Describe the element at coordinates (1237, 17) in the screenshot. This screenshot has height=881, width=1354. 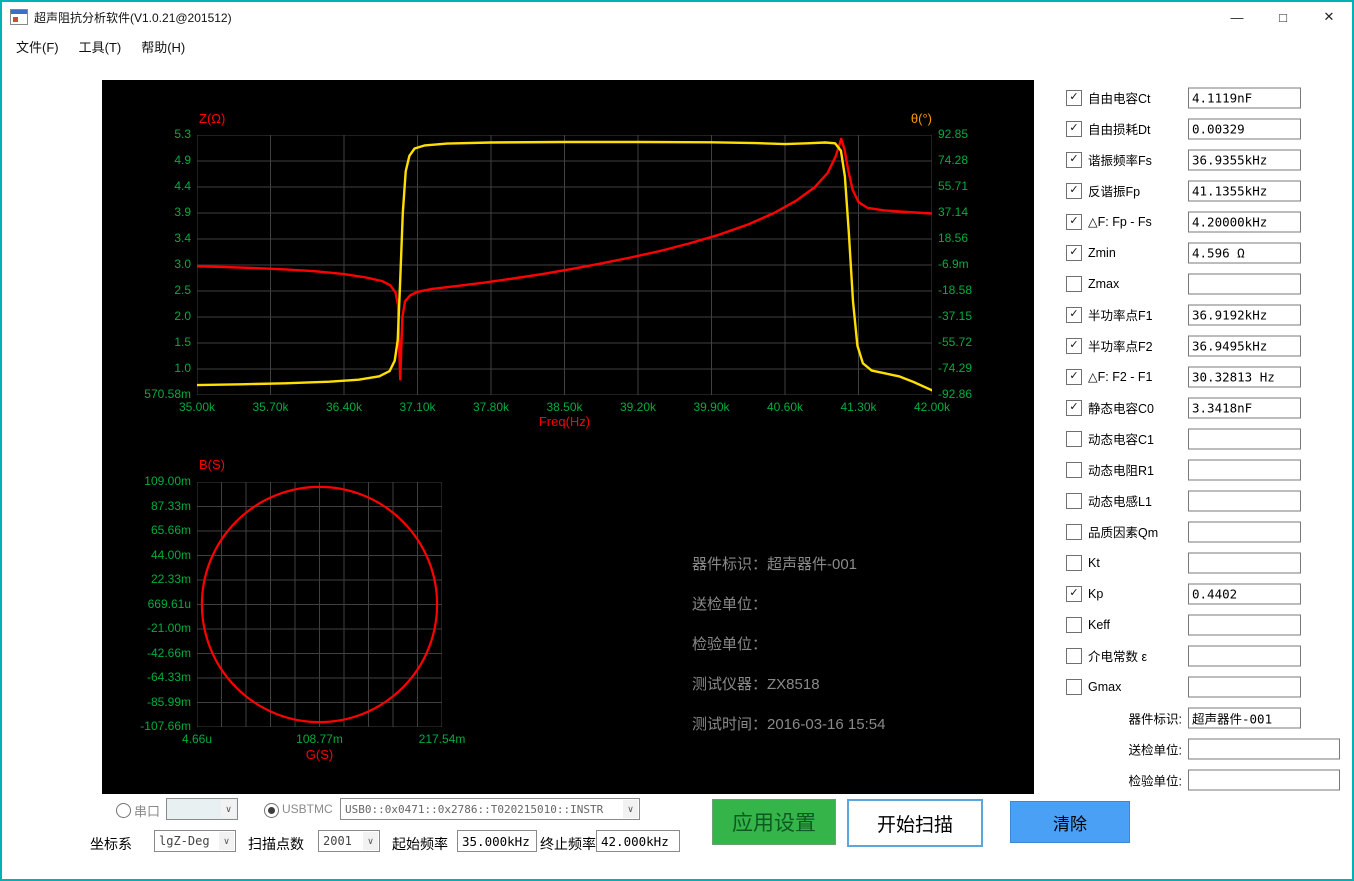
I see `minimize-button: —` at that location.